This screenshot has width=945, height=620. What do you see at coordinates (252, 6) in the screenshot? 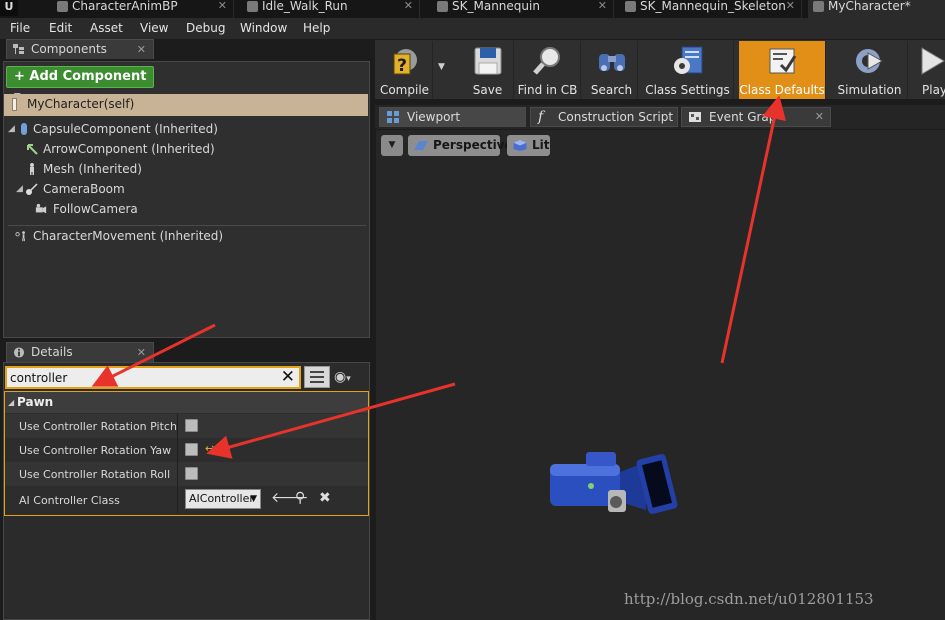
I see `animation-icon` at bounding box center [252, 6].